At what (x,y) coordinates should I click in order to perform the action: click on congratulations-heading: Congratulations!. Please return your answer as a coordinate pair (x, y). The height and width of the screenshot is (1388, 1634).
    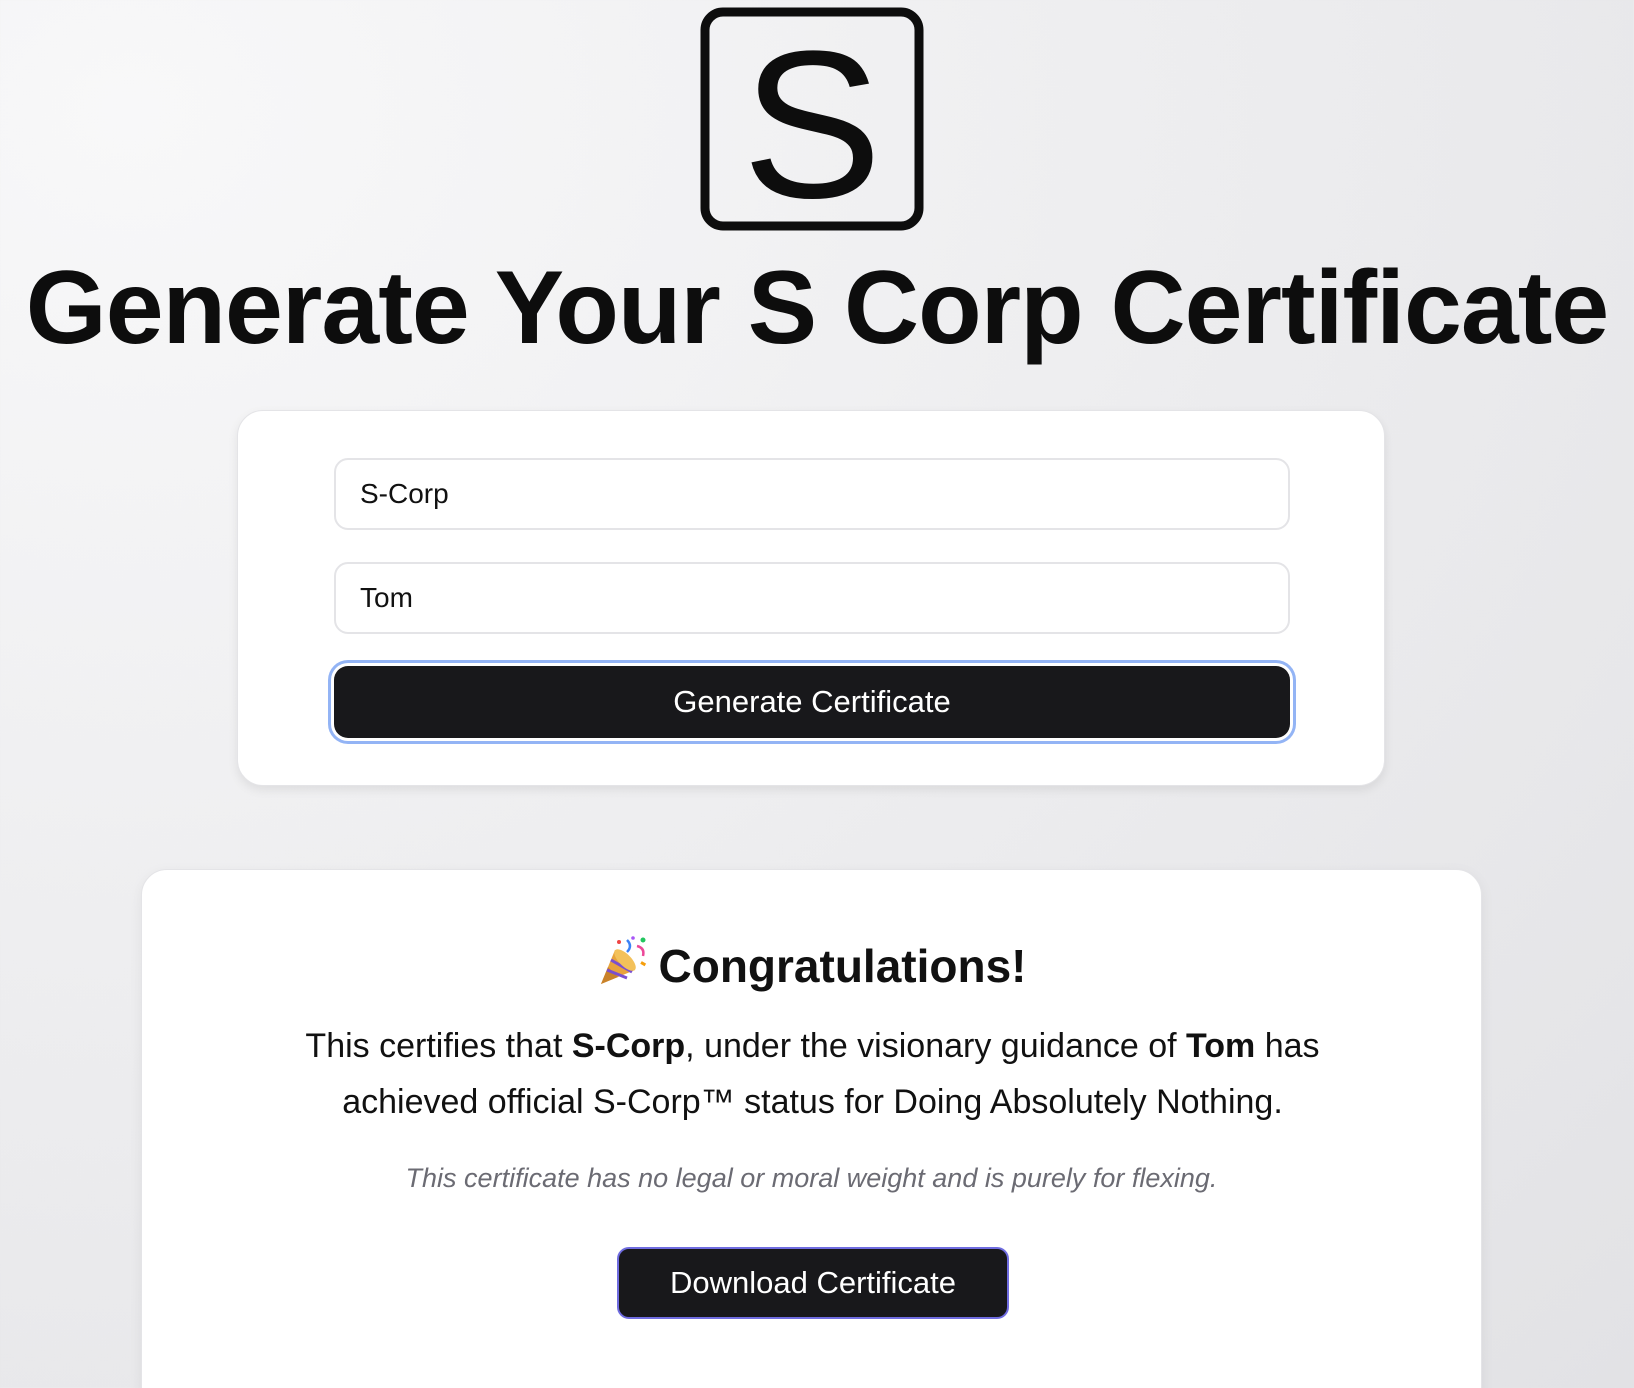
    Looking at the image, I should click on (811, 965).